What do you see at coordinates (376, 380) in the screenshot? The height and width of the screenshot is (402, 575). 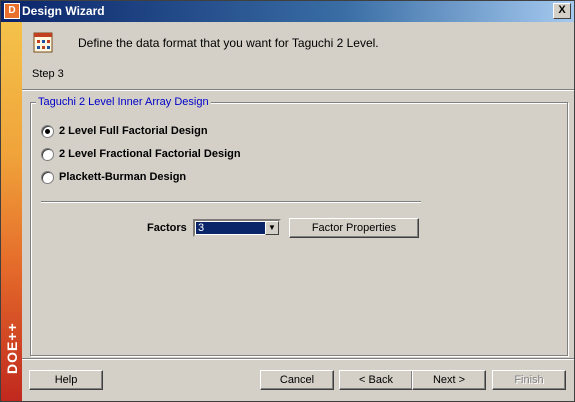 I see `back-button: < Back` at bounding box center [376, 380].